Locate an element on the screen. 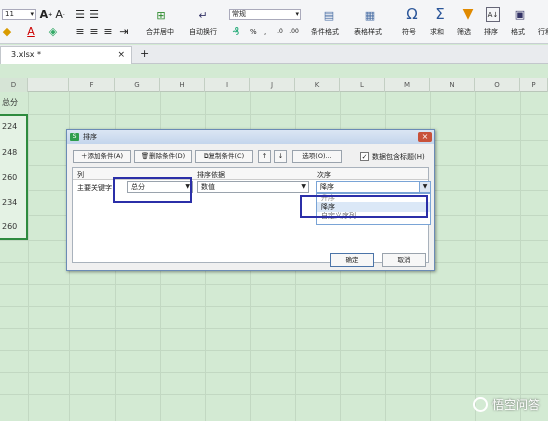 This screenshot has height=421, width=548. format-icon: ▣ is located at coordinates (520, 14).